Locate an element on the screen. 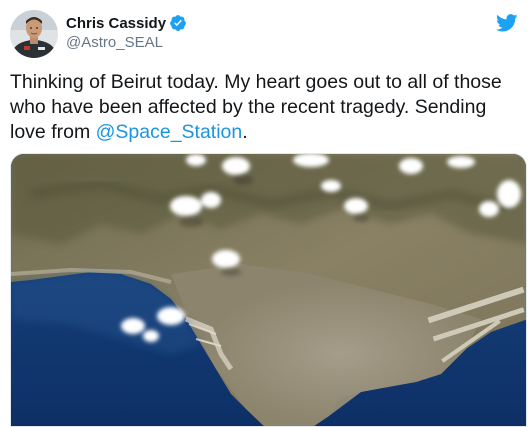 This screenshot has width=530, height=427. avatar is located at coordinates (34, 34).